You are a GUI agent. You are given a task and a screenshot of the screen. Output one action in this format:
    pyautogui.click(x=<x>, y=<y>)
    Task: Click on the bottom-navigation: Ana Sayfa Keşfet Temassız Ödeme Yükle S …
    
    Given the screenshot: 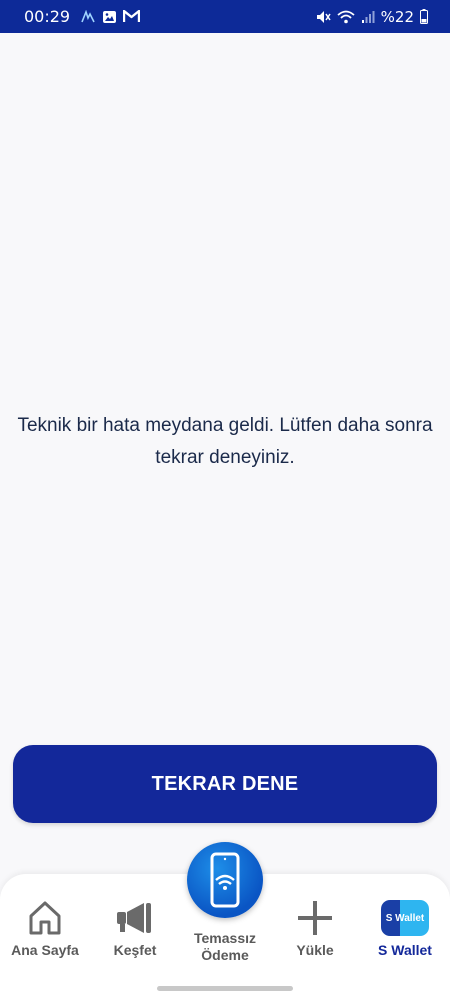 What is the action you would take?
    pyautogui.click(x=225, y=911)
    